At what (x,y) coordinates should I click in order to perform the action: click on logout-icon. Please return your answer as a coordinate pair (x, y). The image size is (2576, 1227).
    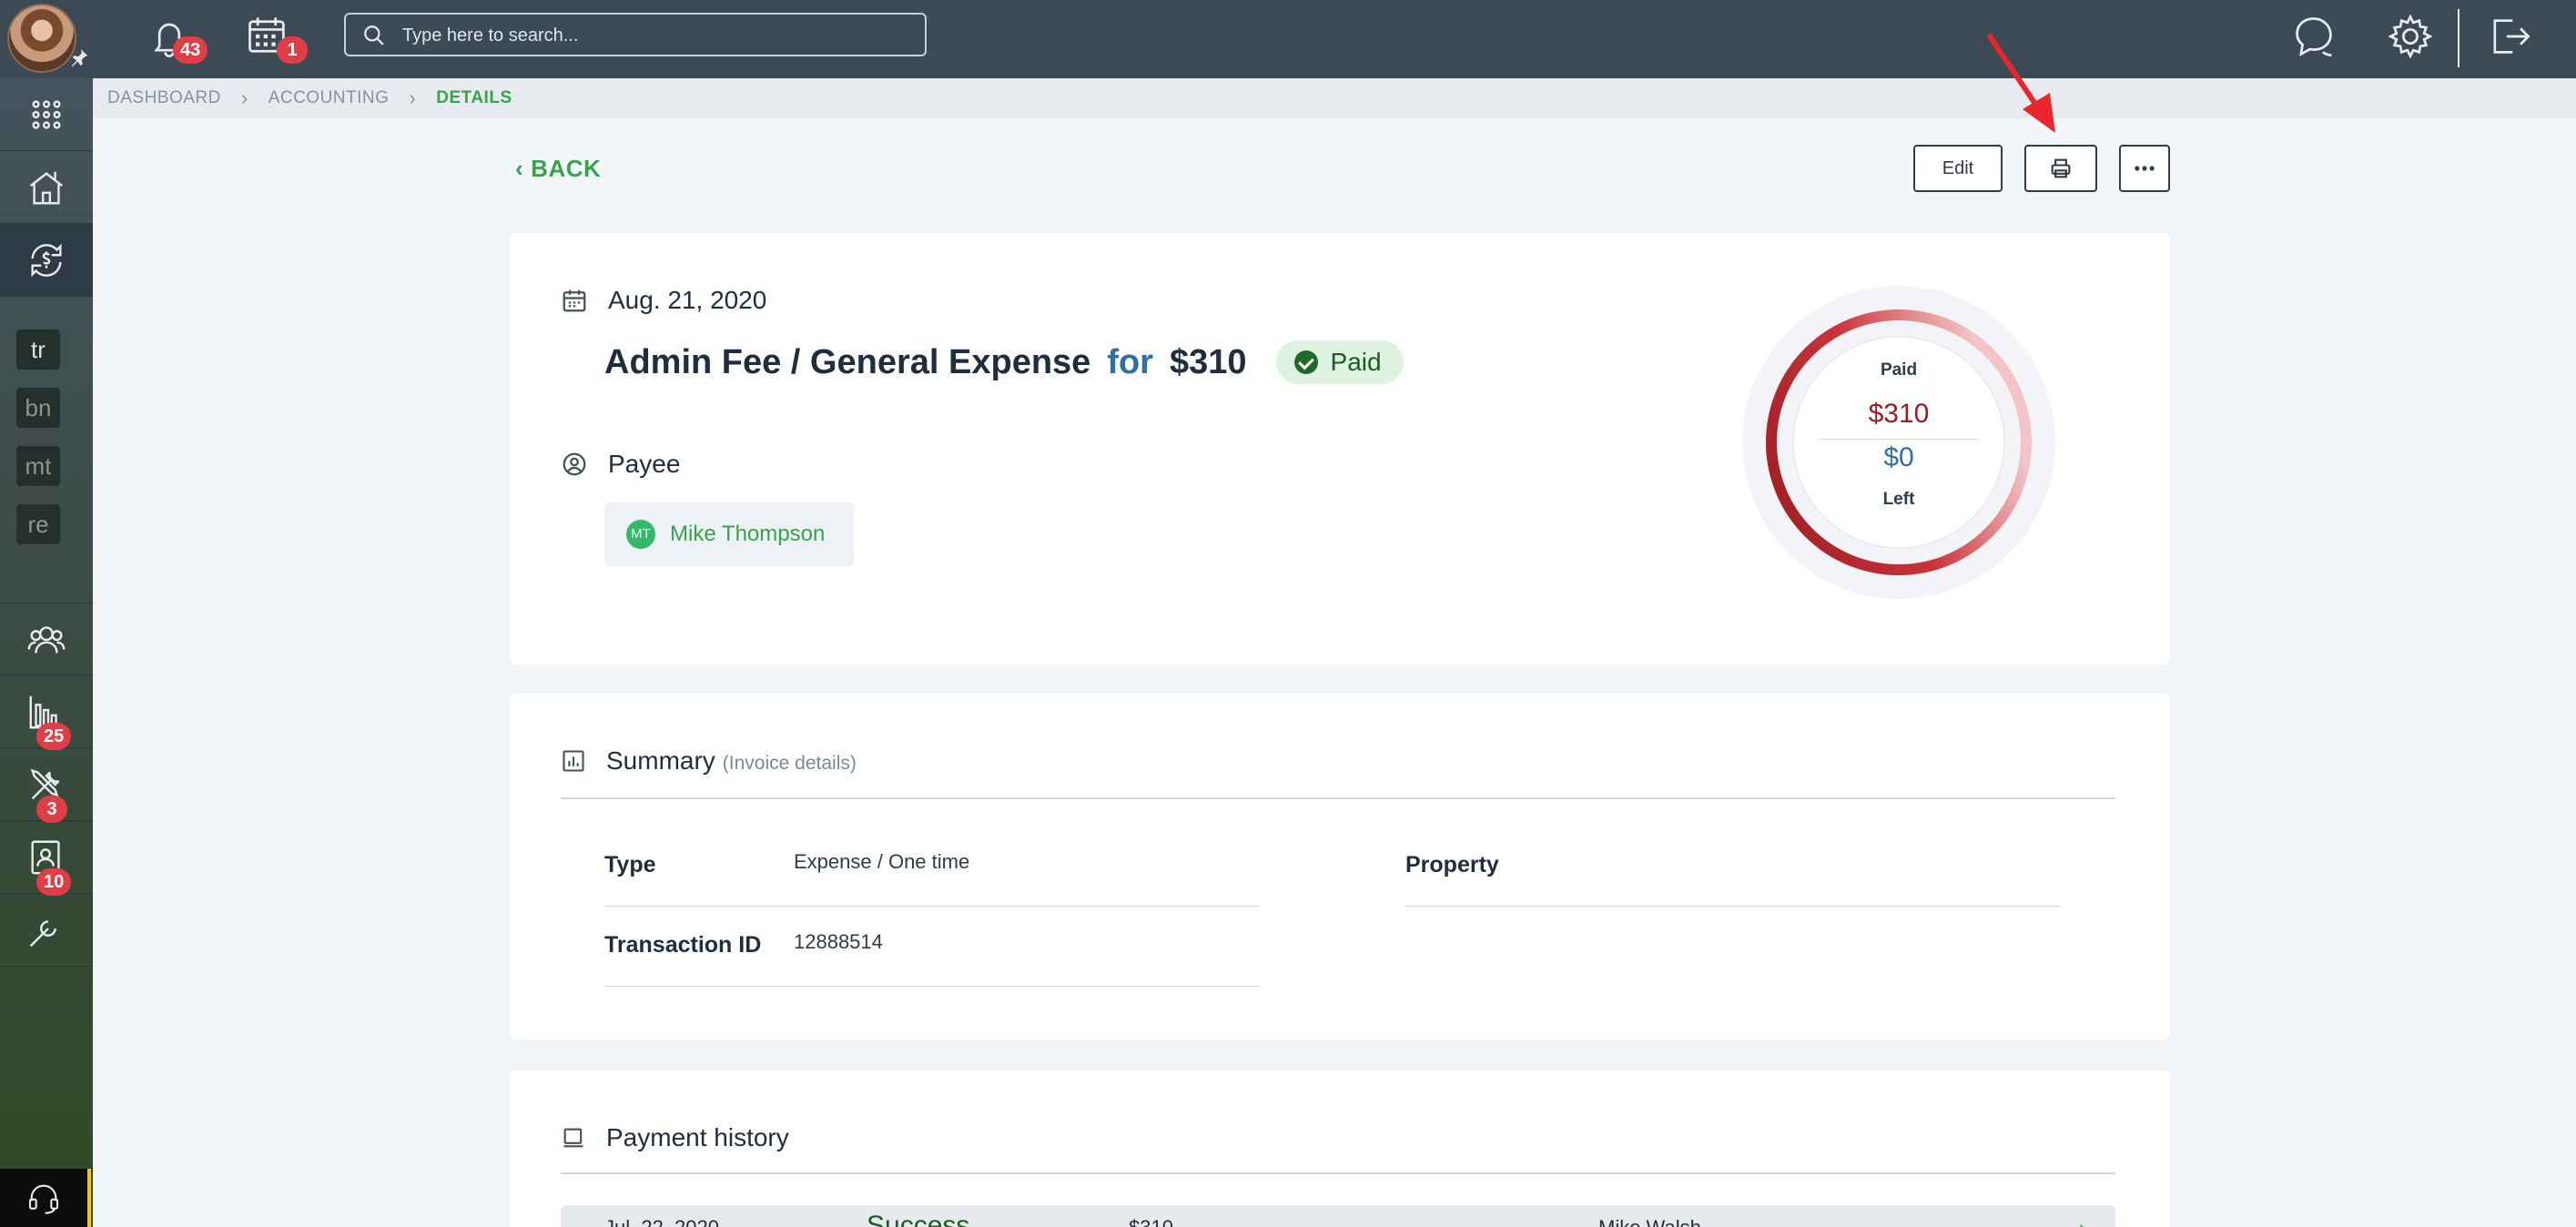
    Looking at the image, I should click on (2508, 36).